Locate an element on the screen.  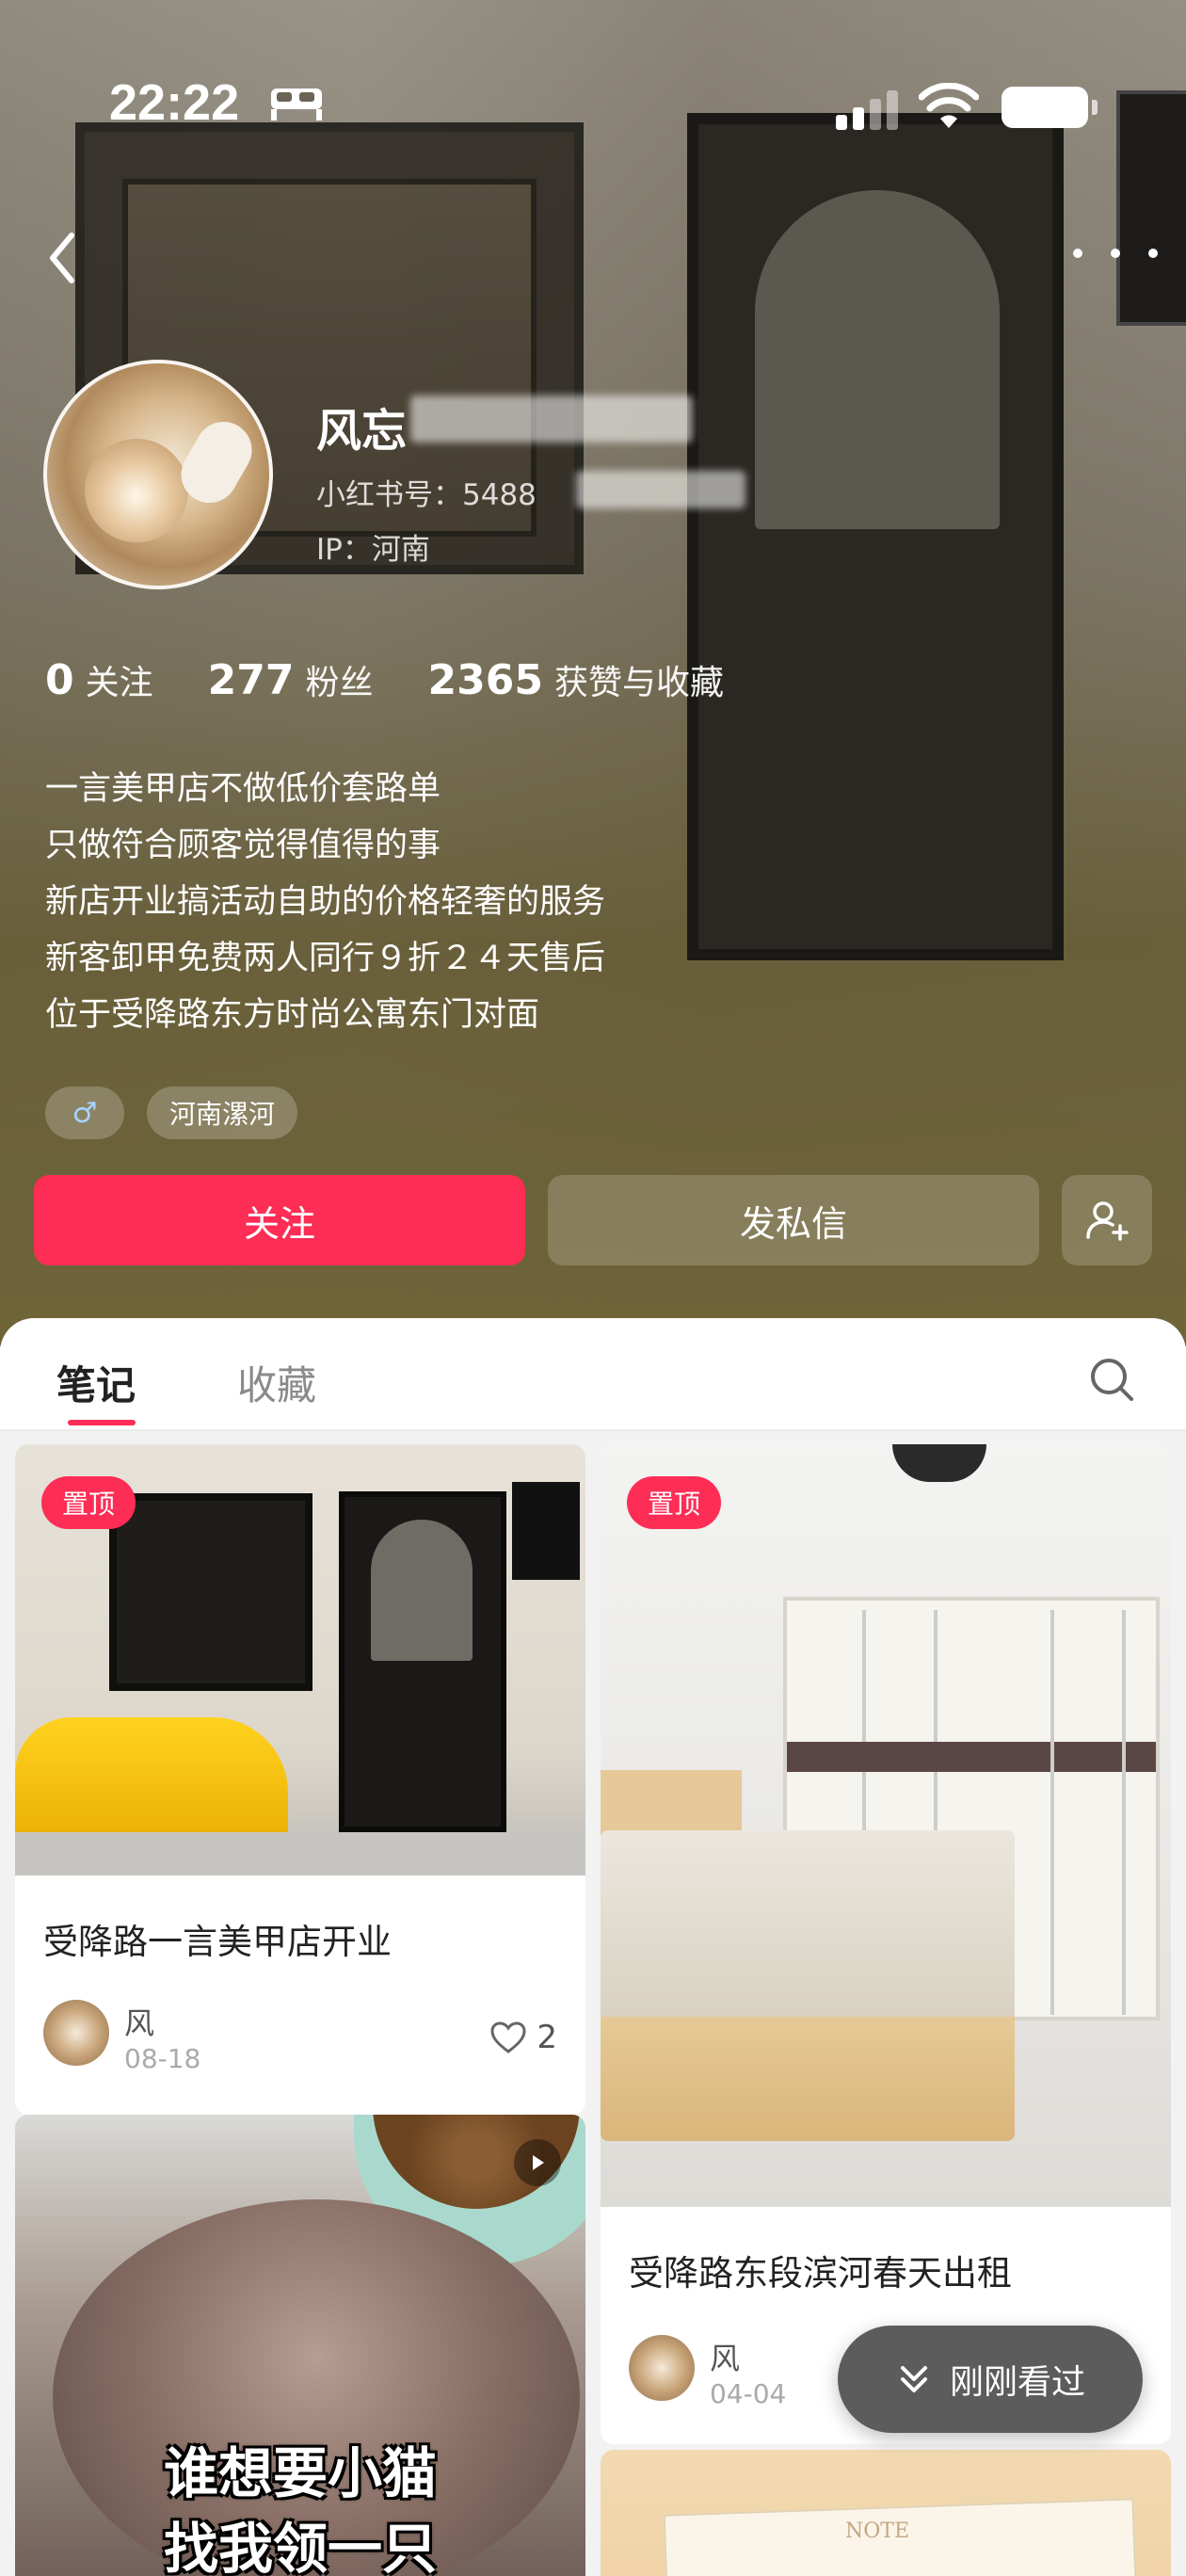
note-card: 置顶 受降路一言美甲店开业 风 08-18 2 is located at coordinates (300, 1779).